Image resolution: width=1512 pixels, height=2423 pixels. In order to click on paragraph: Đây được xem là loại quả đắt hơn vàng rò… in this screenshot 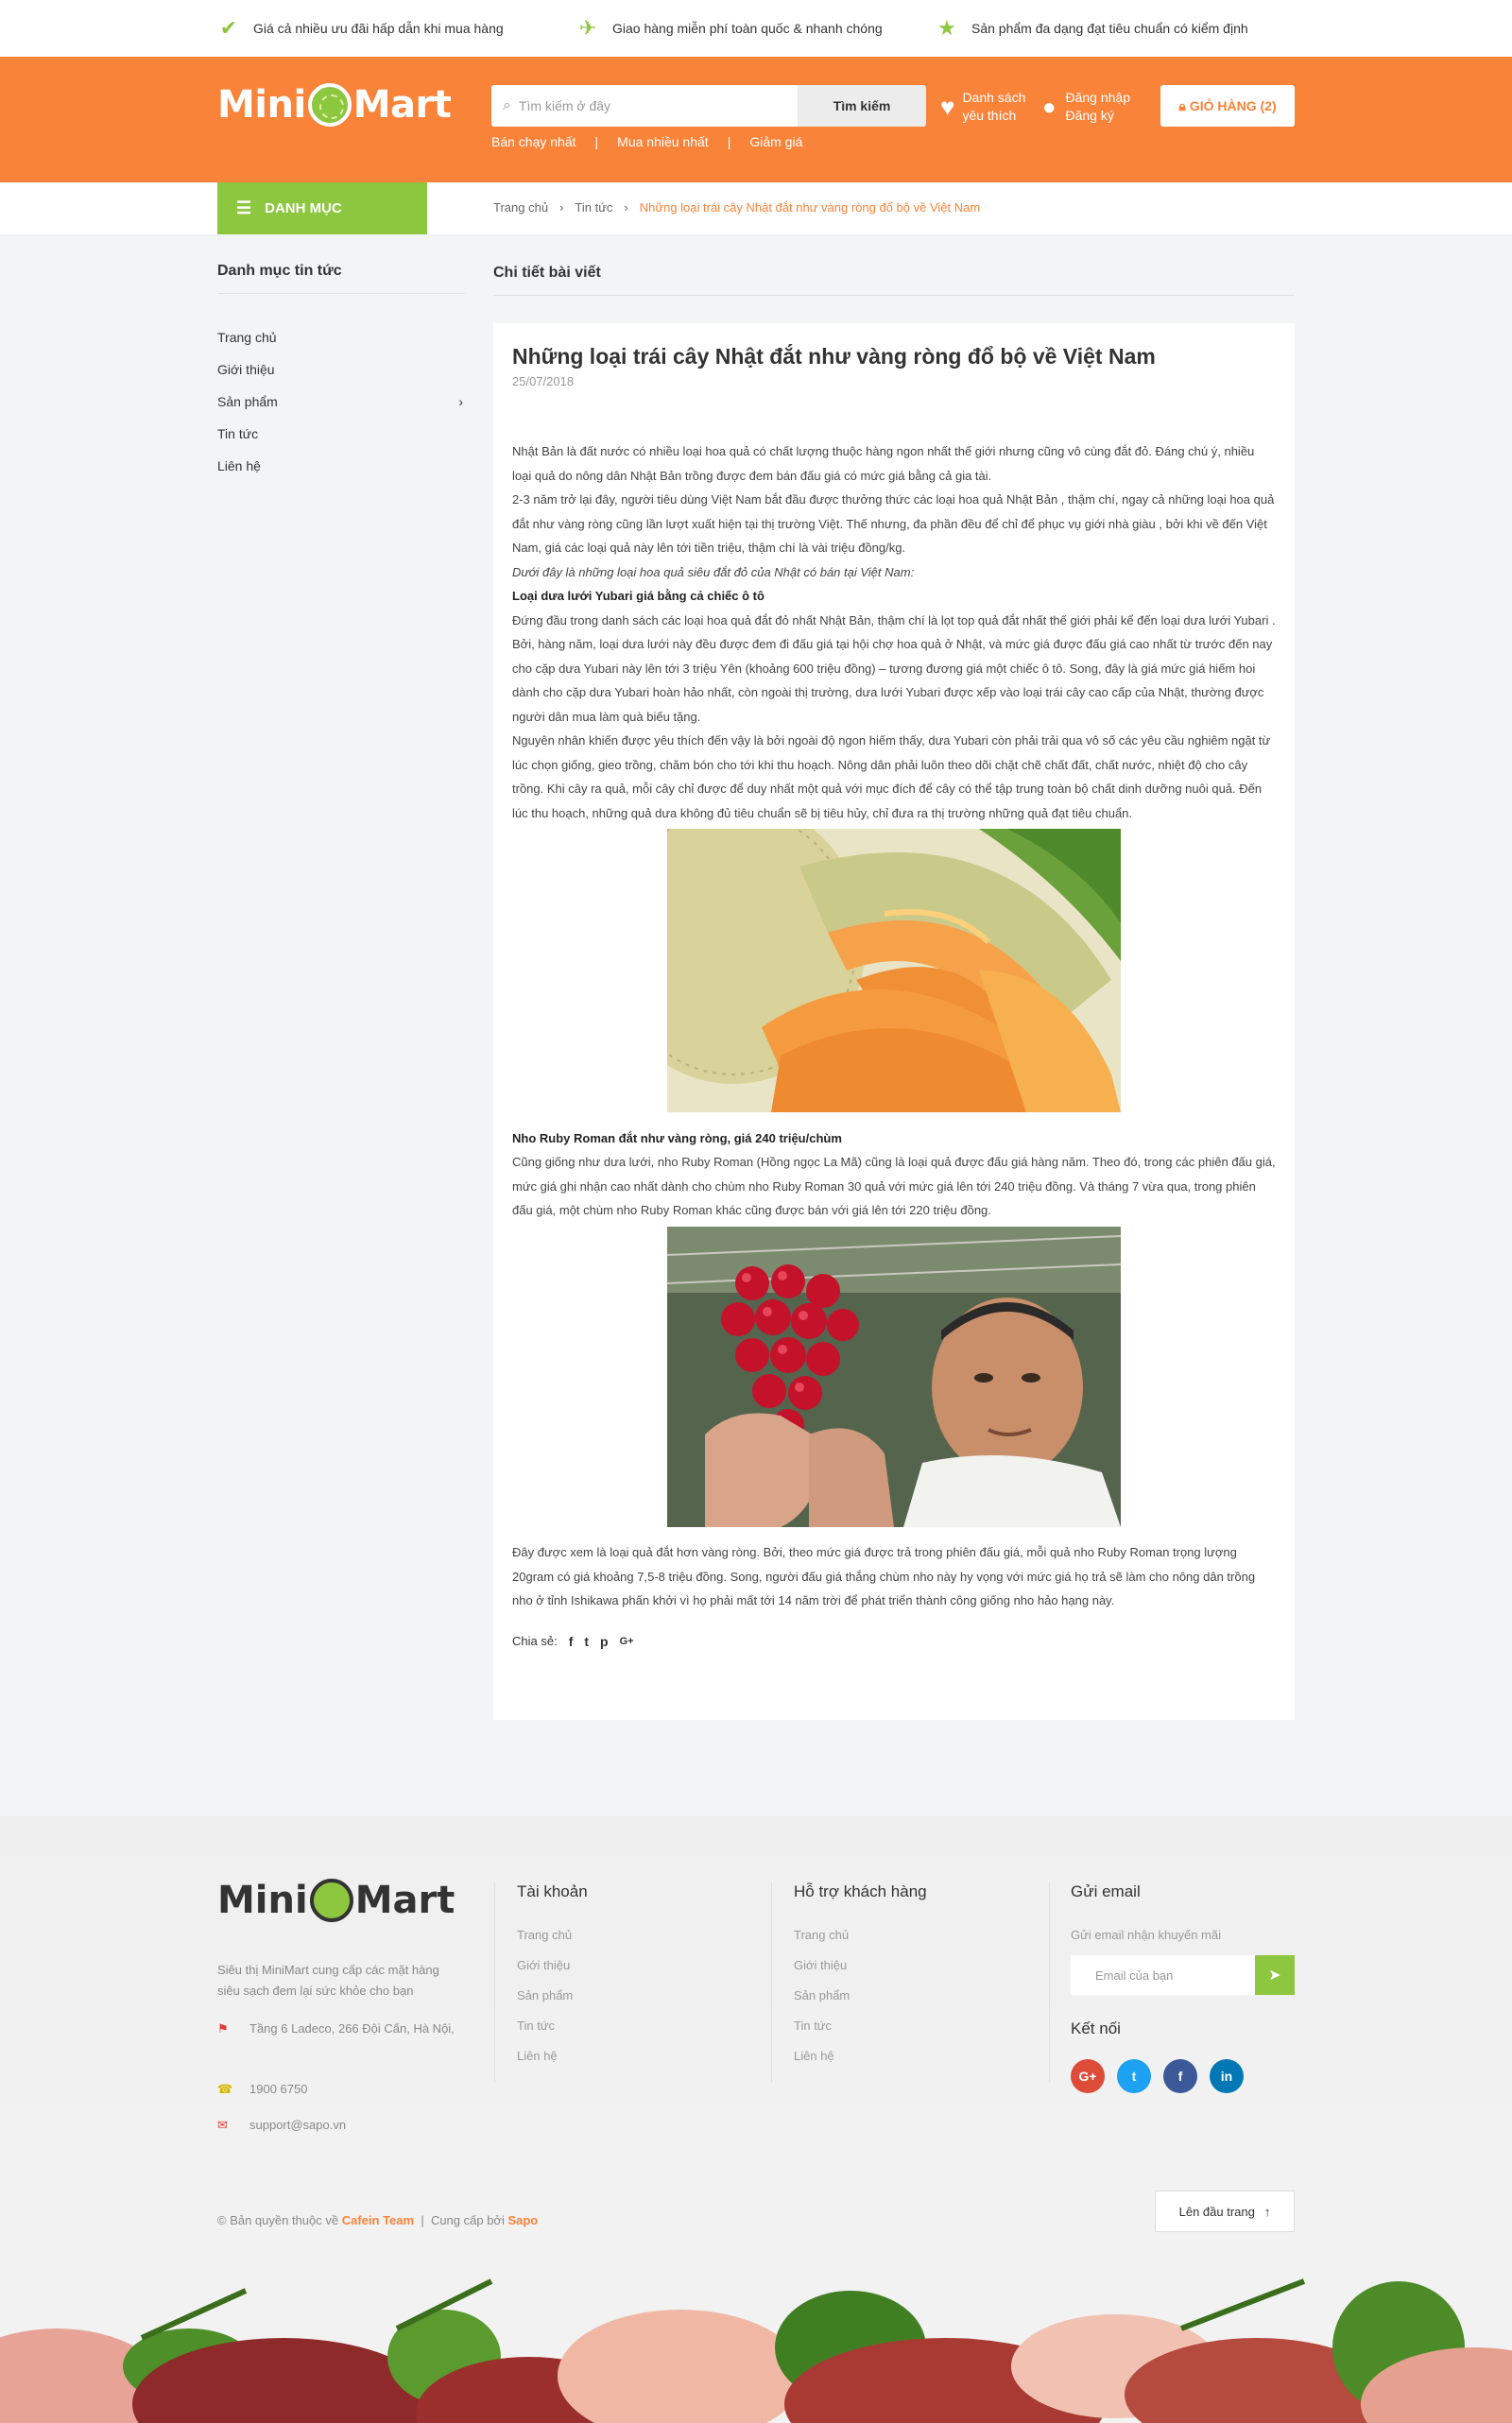, I will do `click(884, 1576)`.